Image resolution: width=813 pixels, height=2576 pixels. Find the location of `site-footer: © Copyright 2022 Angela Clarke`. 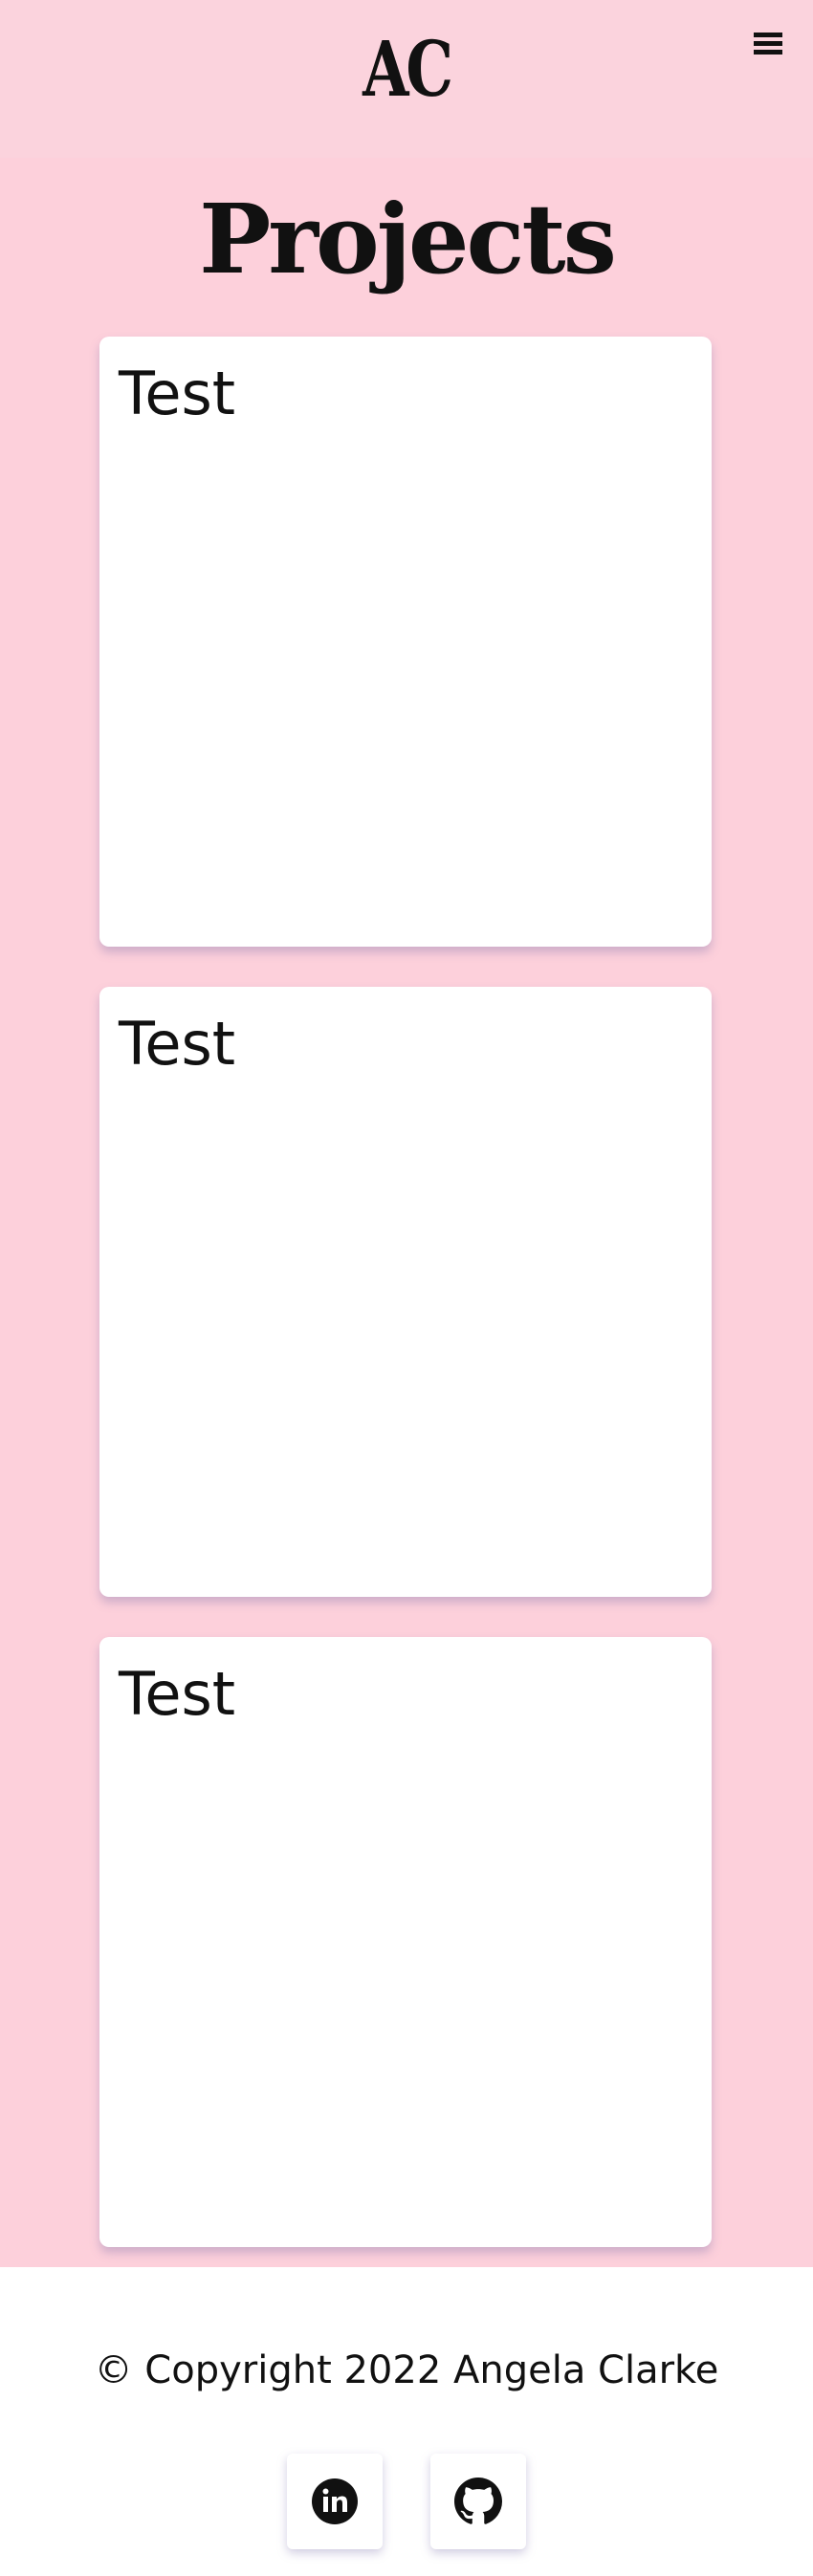

site-footer: © Copyright 2022 Angela Clarke is located at coordinates (406, 2421).